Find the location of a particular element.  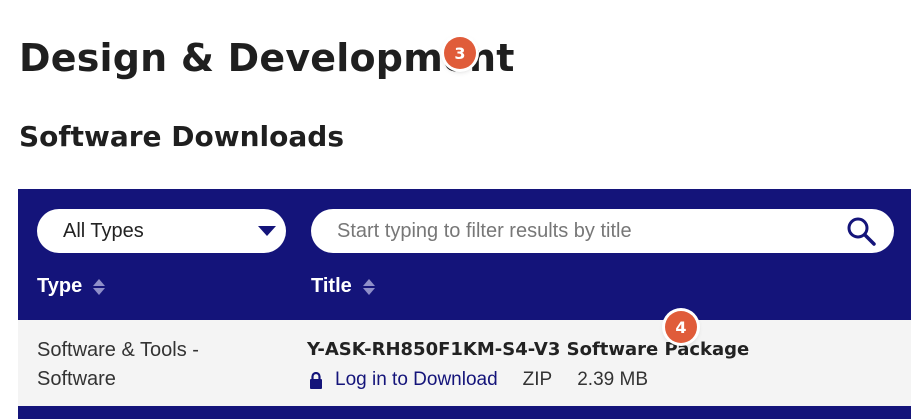

column-header-type: Type is located at coordinates (71, 286).